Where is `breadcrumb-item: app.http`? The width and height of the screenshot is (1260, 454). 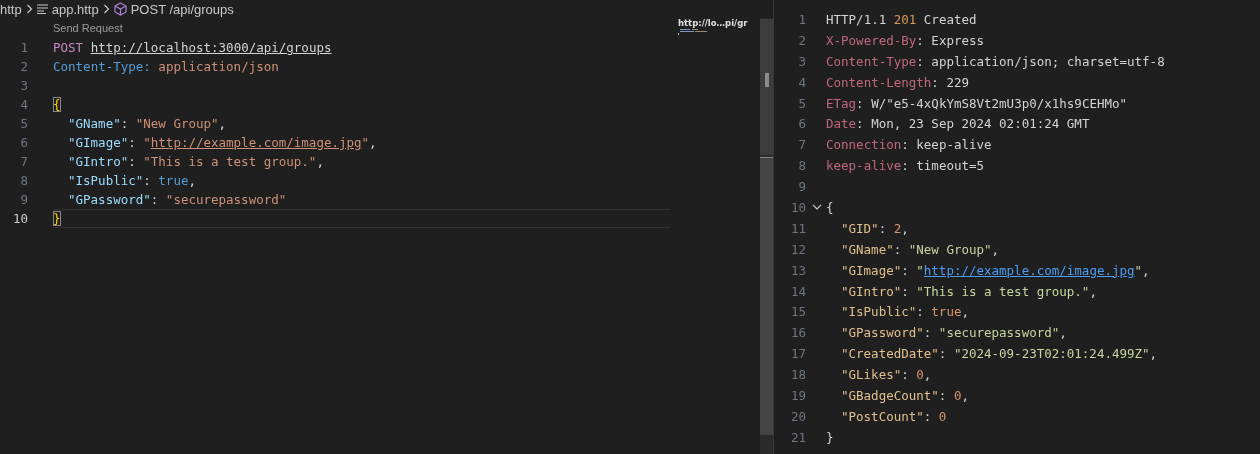
breadcrumb-item: app.http is located at coordinates (75, 9).